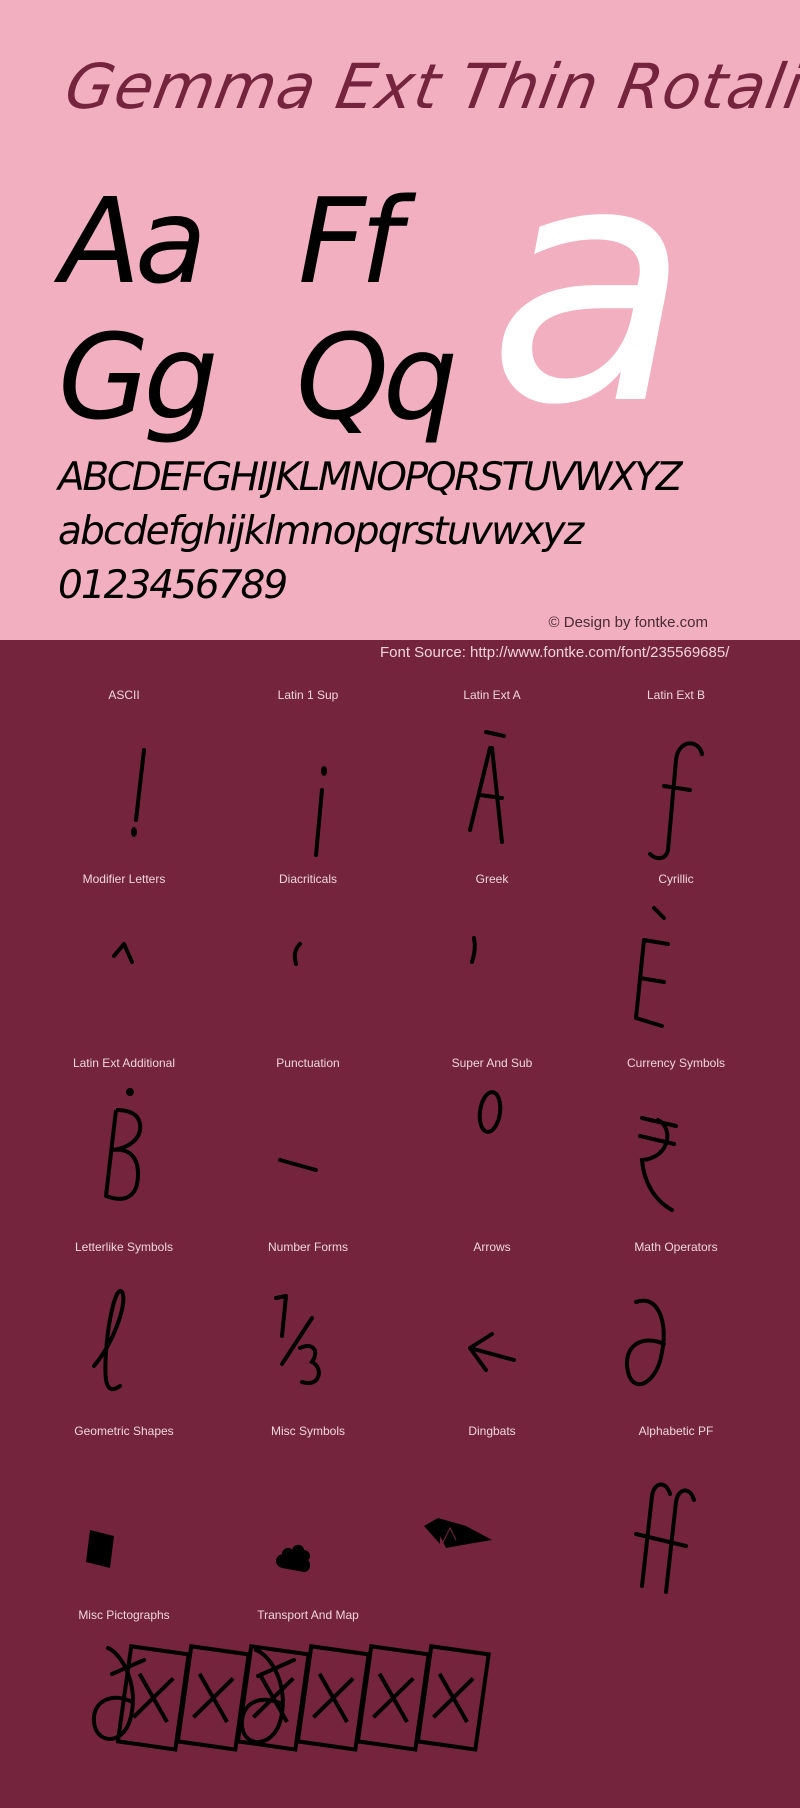  I want to click on unicode-block-arrows: Arrows, so click(492, 1324).